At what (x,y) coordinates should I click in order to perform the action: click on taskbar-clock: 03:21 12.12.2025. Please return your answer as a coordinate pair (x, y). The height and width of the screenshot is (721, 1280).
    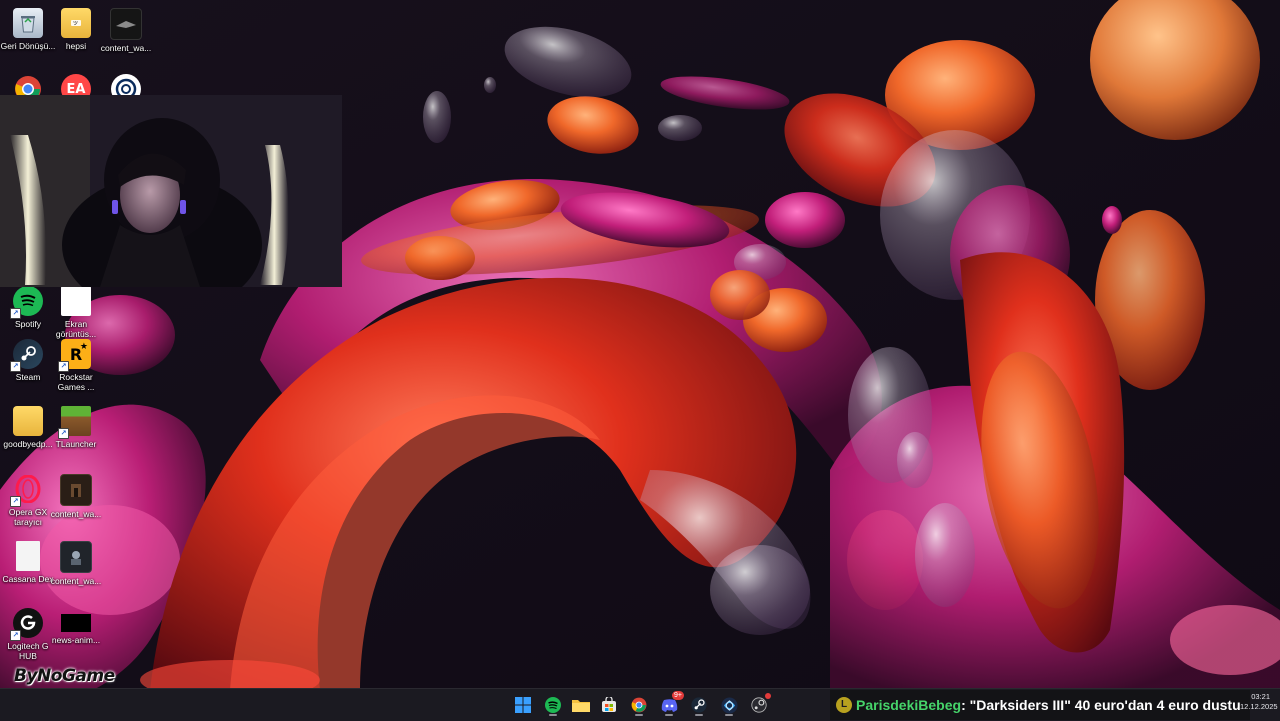
    Looking at the image, I should click on (1259, 702).